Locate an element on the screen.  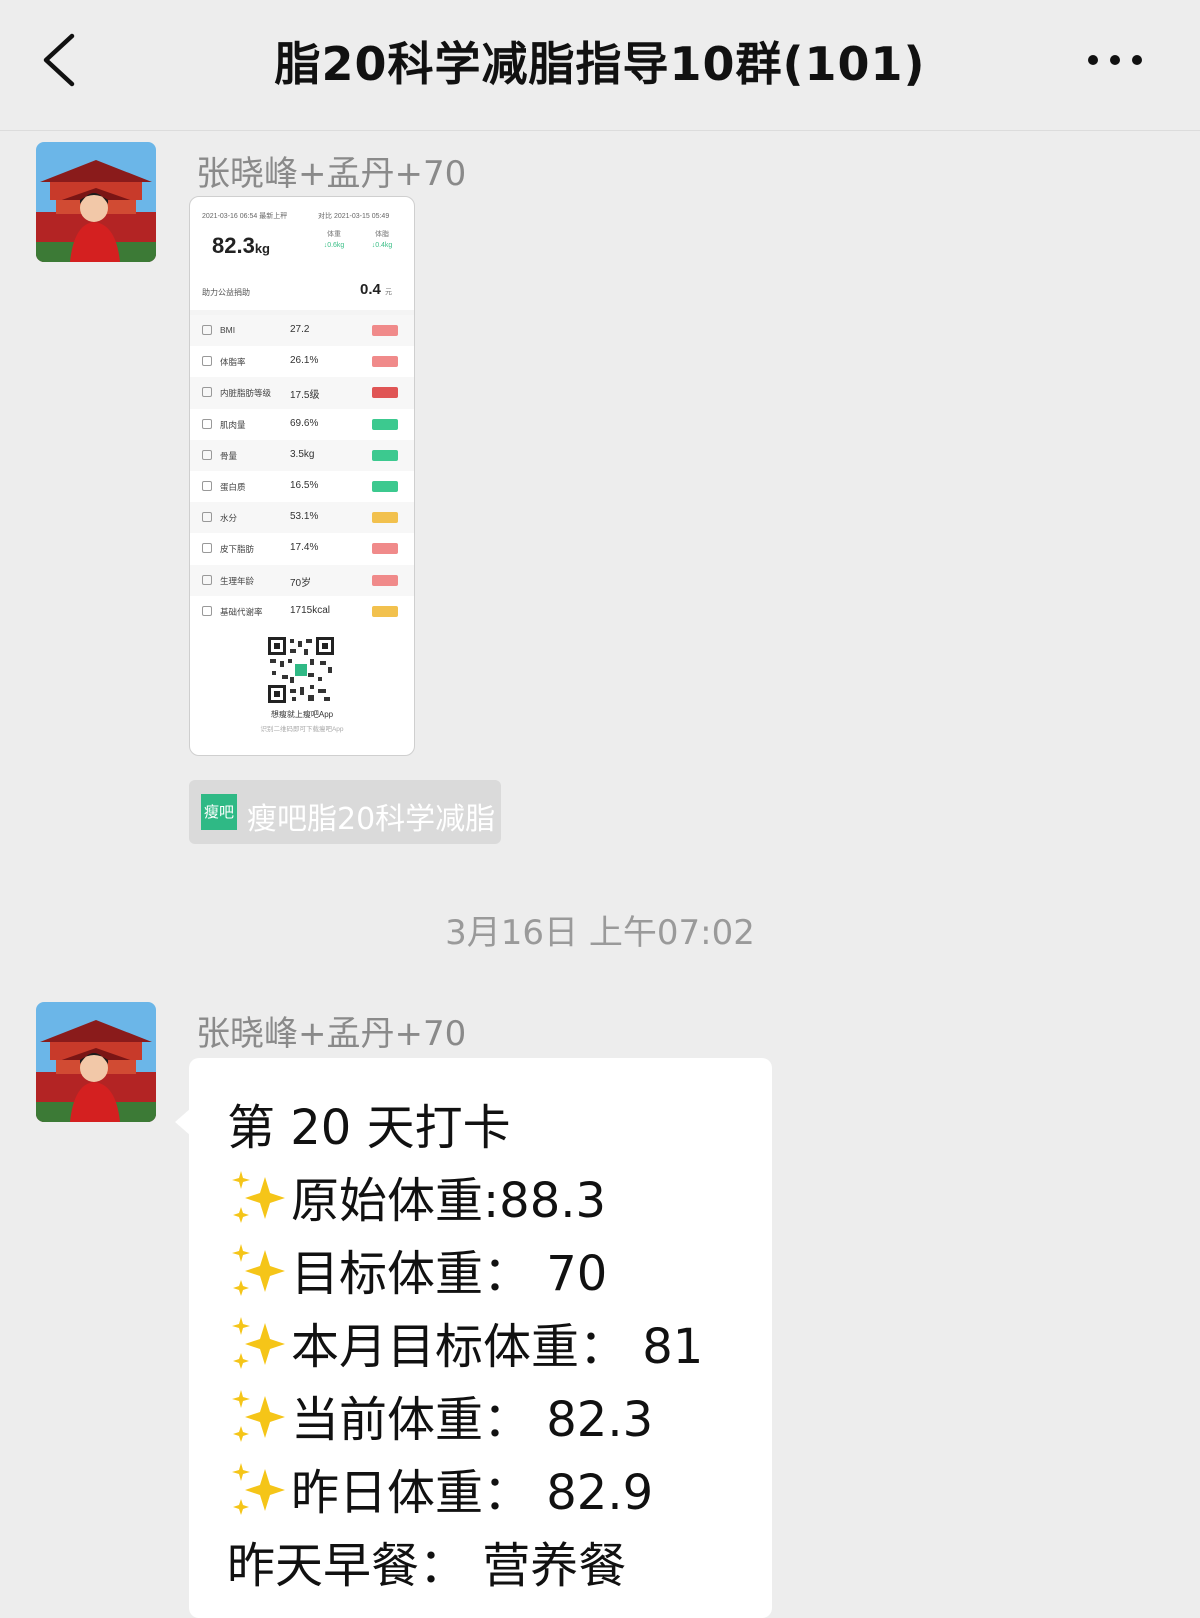
metric-value: 3.5kg is located at coordinates (302, 454).